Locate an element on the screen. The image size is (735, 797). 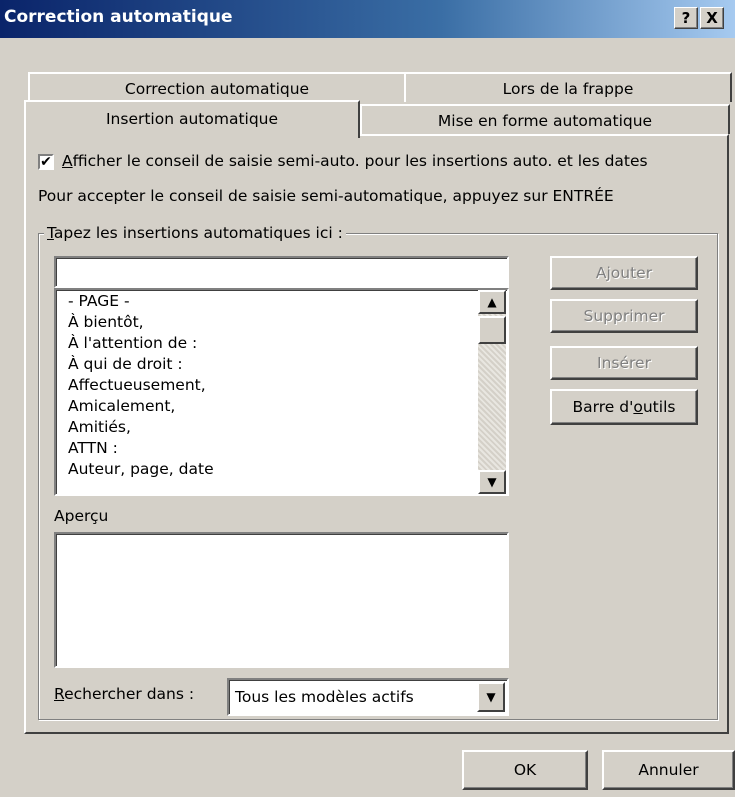
close-icon: X is located at coordinates (712, 18).